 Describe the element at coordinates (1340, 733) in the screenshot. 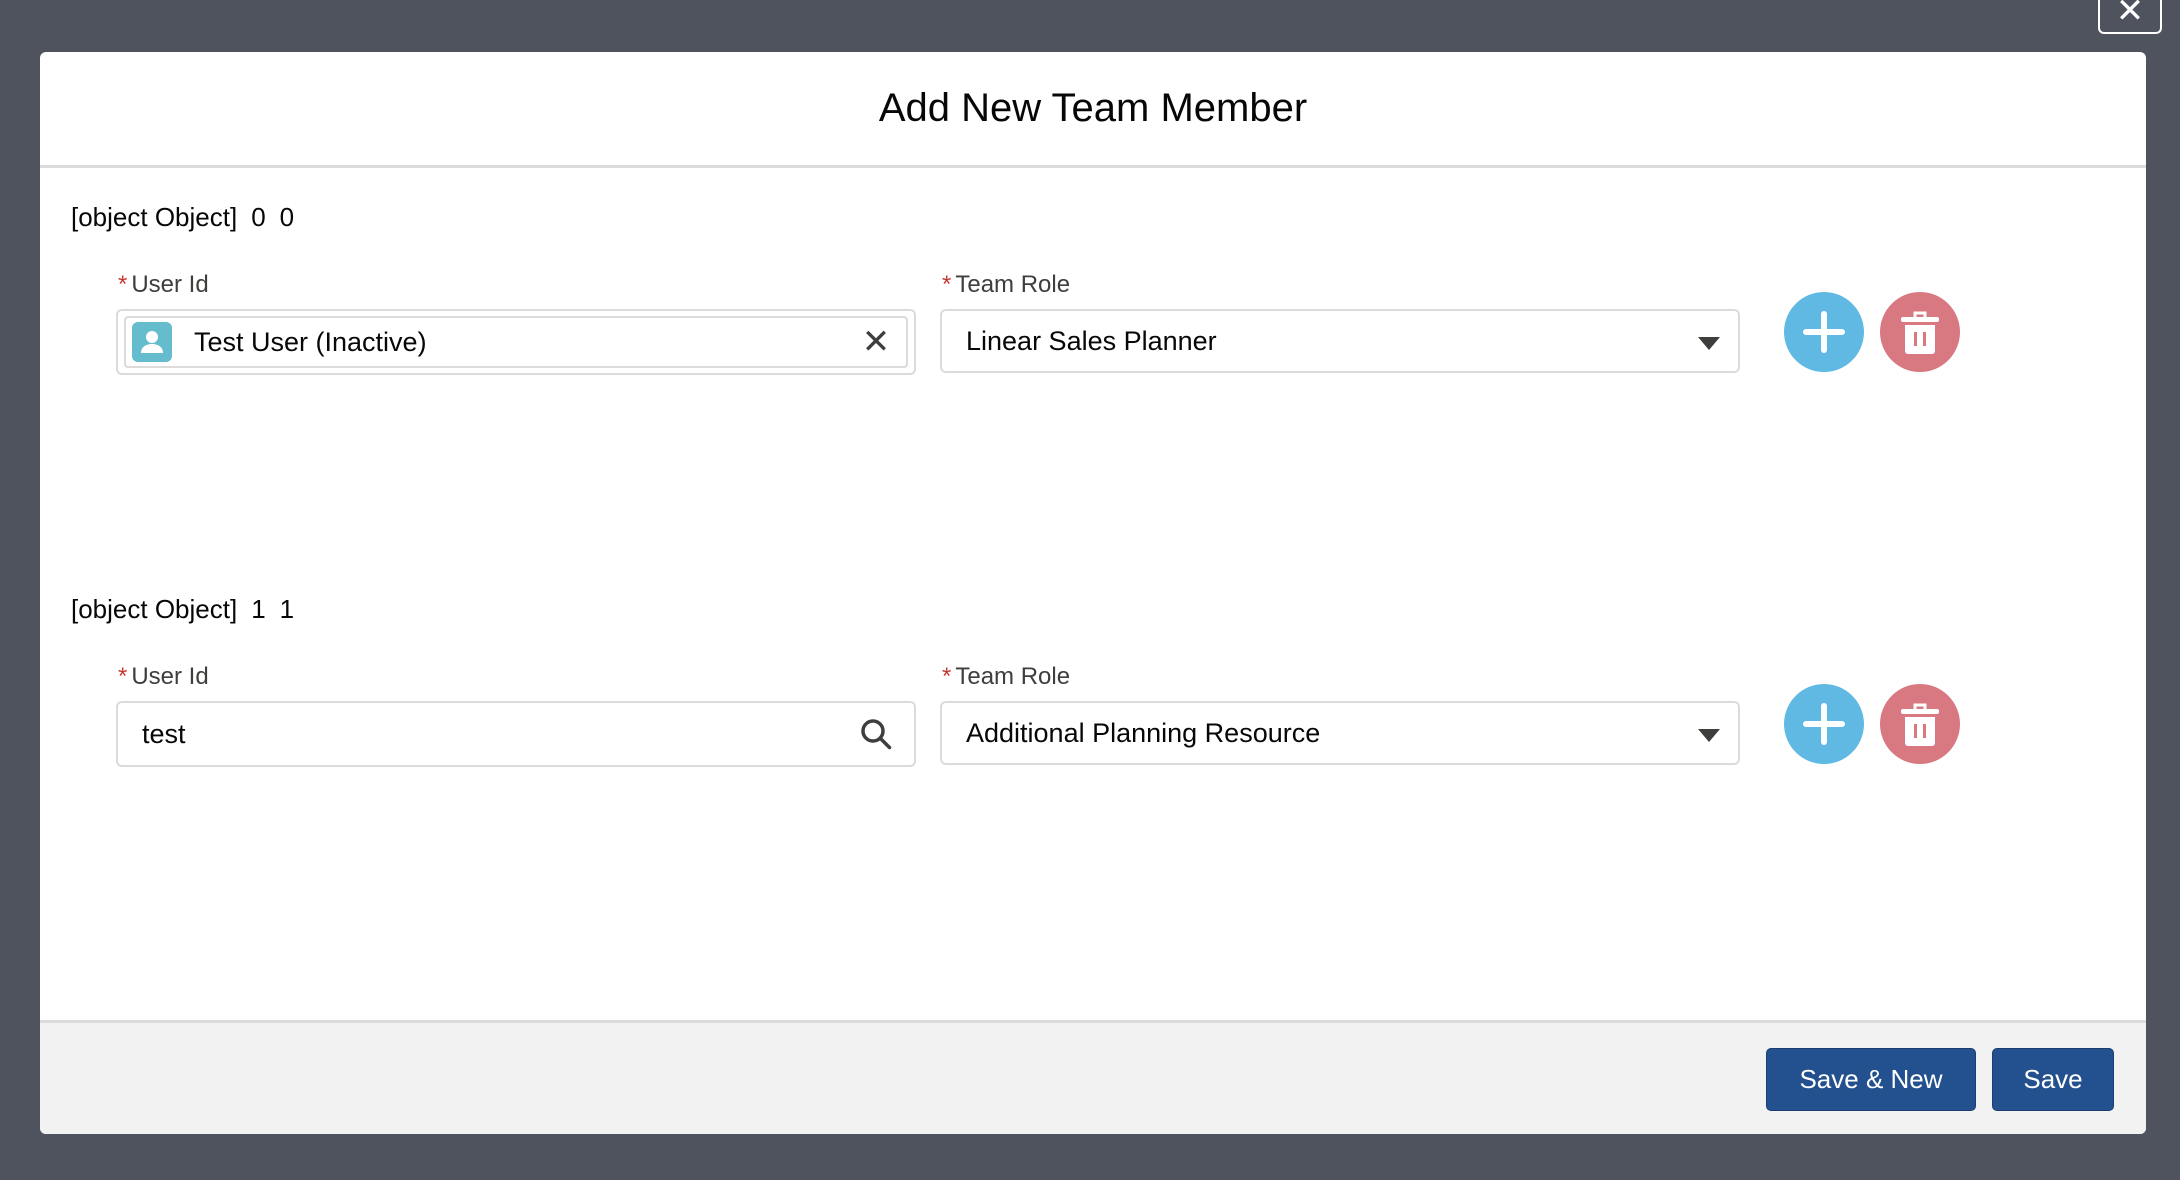

I see `team-role-select: Additional Planning Resource` at that location.